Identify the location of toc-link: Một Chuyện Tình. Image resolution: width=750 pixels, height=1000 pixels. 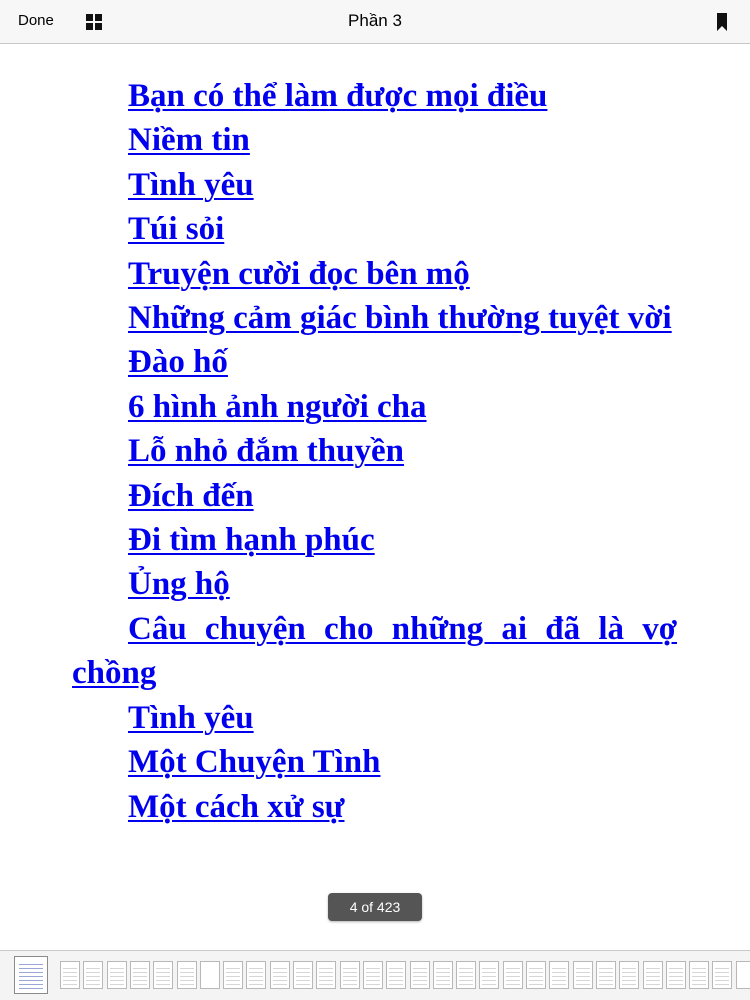
(374, 762).